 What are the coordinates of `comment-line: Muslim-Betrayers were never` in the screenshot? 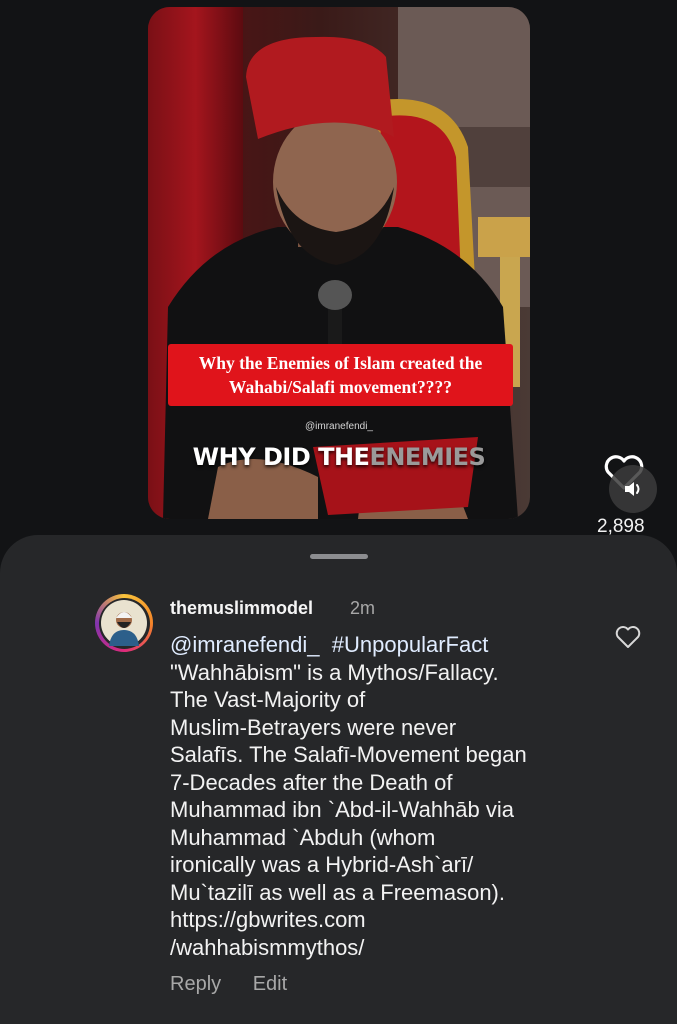 It's located at (313, 727).